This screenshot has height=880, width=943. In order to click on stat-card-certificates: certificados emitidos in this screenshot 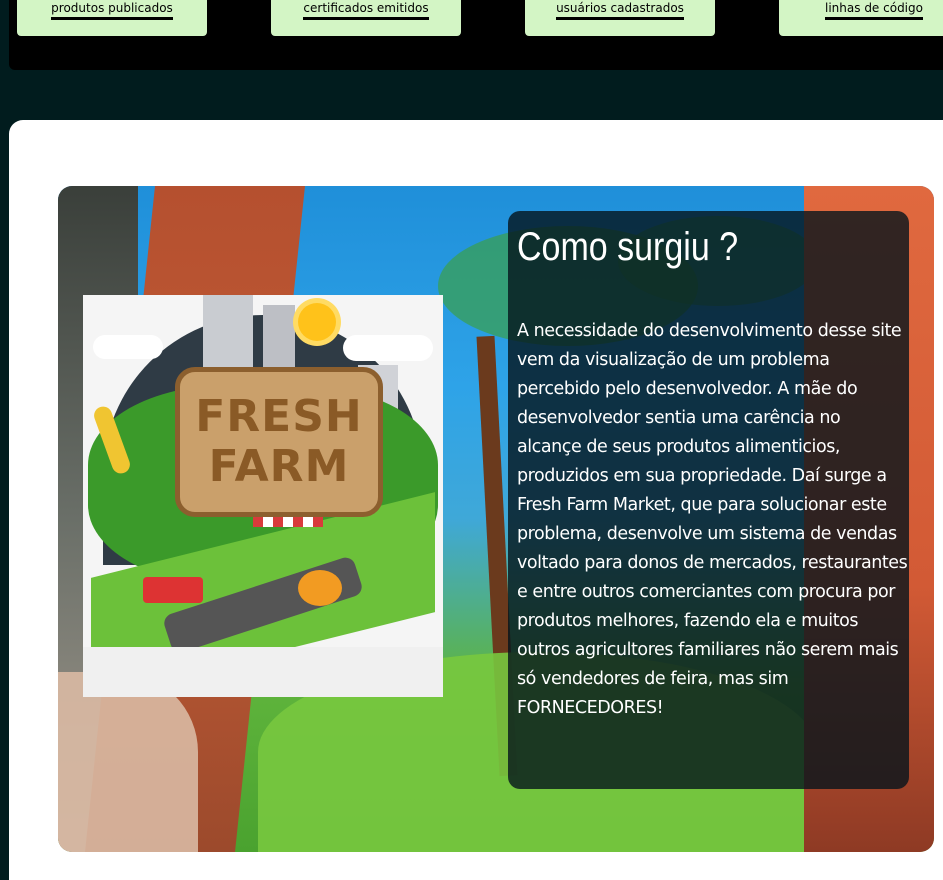, I will do `click(366, 18)`.